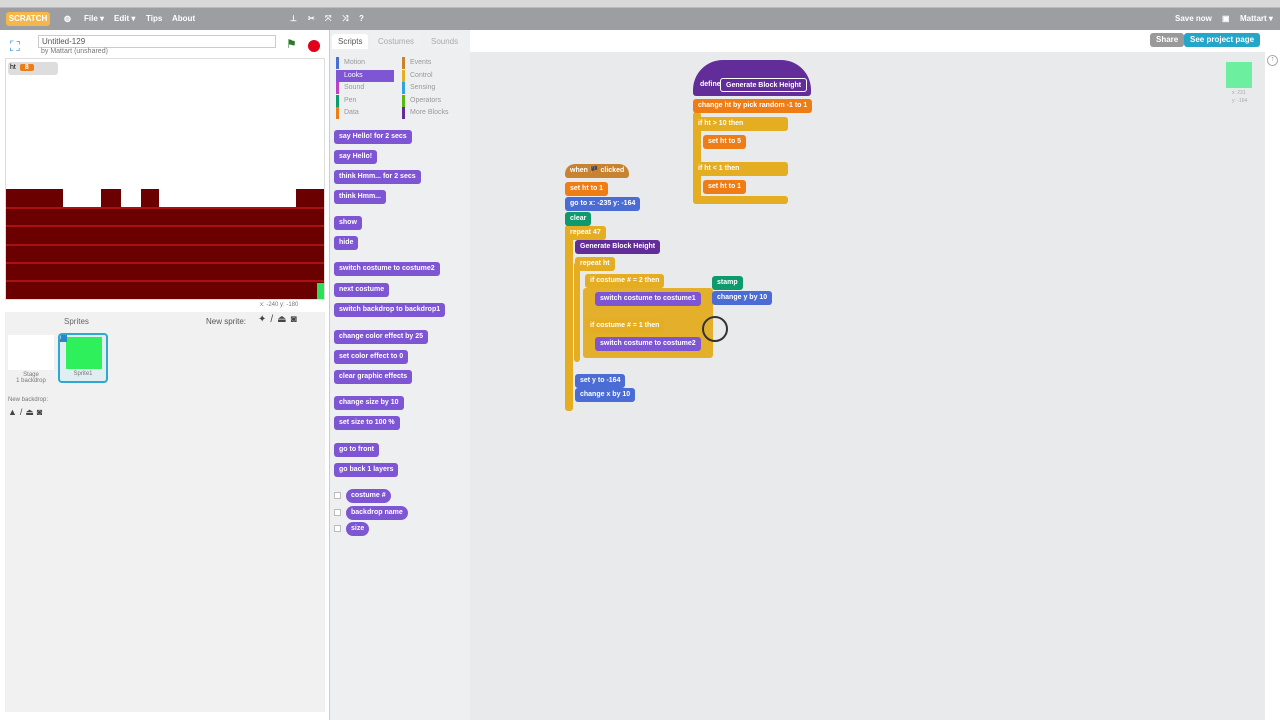 Image resolution: width=1280 pixels, height=720 pixels. I want to click on sprites-header: Sprites, so click(76, 321).